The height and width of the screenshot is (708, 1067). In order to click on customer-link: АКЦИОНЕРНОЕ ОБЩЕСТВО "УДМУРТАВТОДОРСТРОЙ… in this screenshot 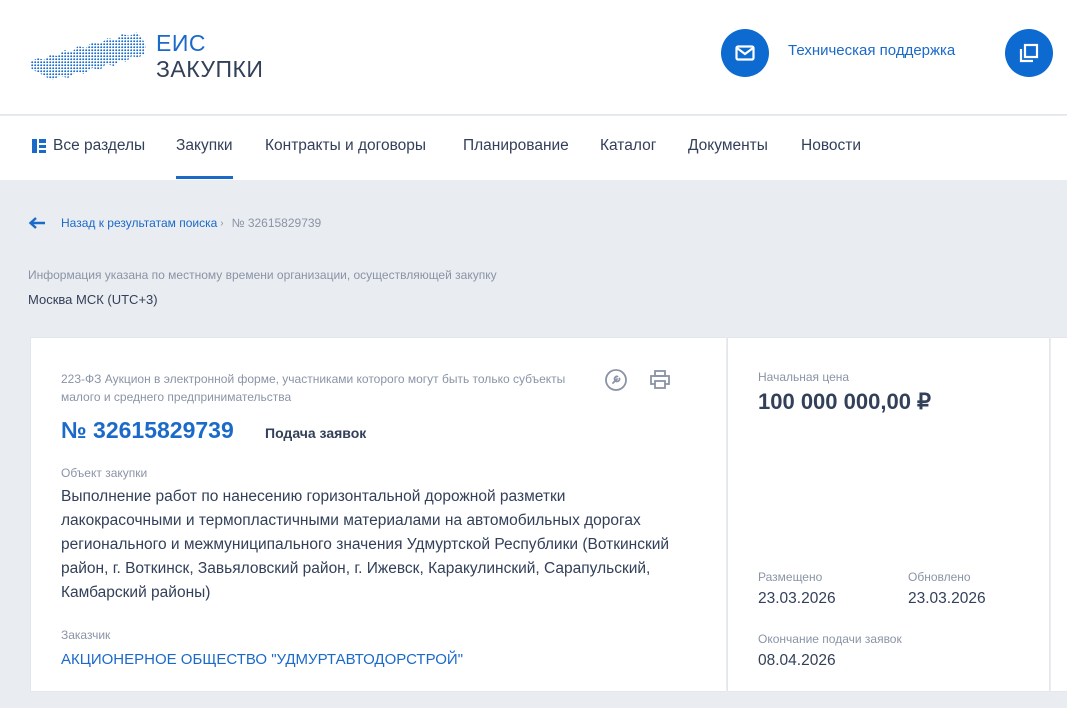, I will do `click(262, 659)`.